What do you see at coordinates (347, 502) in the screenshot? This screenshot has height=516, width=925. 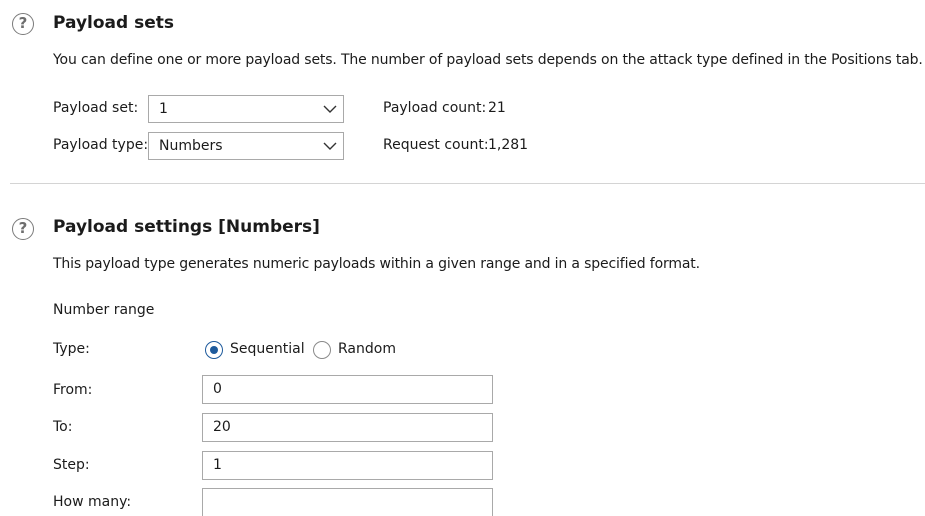 I see `how-many-input` at bounding box center [347, 502].